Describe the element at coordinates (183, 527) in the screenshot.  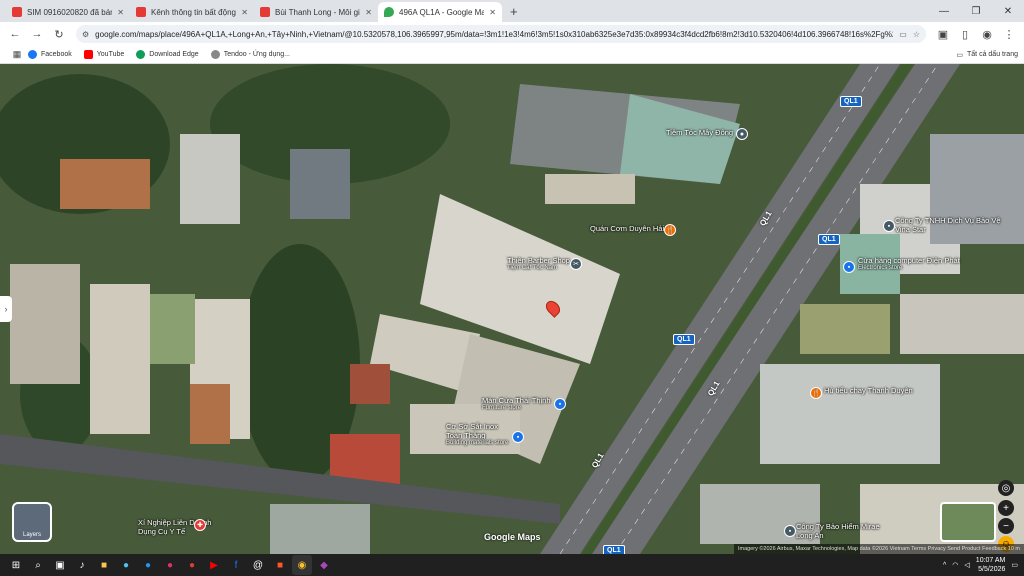
I see `poi-xi-nghiep-y-te: Xí Nghiệp Liên Doanh Dụng Cụ Y Tế` at that location.